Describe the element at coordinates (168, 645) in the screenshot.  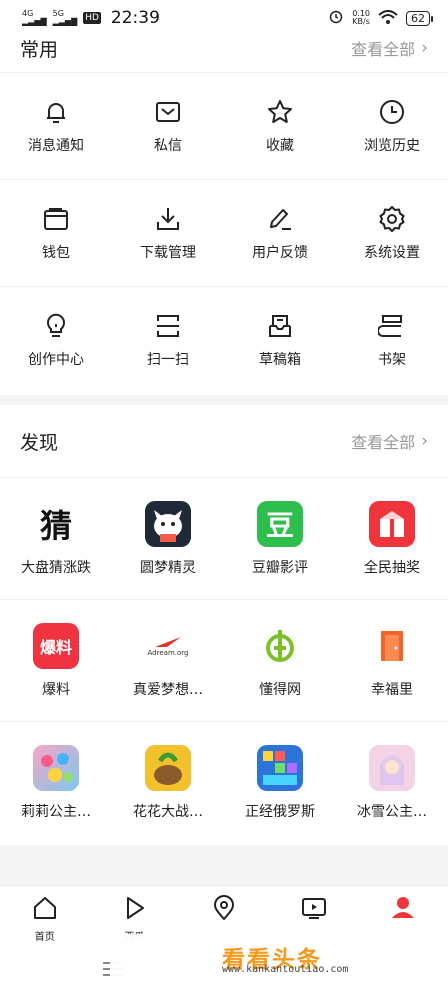
I see `adream-app-icon: Adream.org` at that location.